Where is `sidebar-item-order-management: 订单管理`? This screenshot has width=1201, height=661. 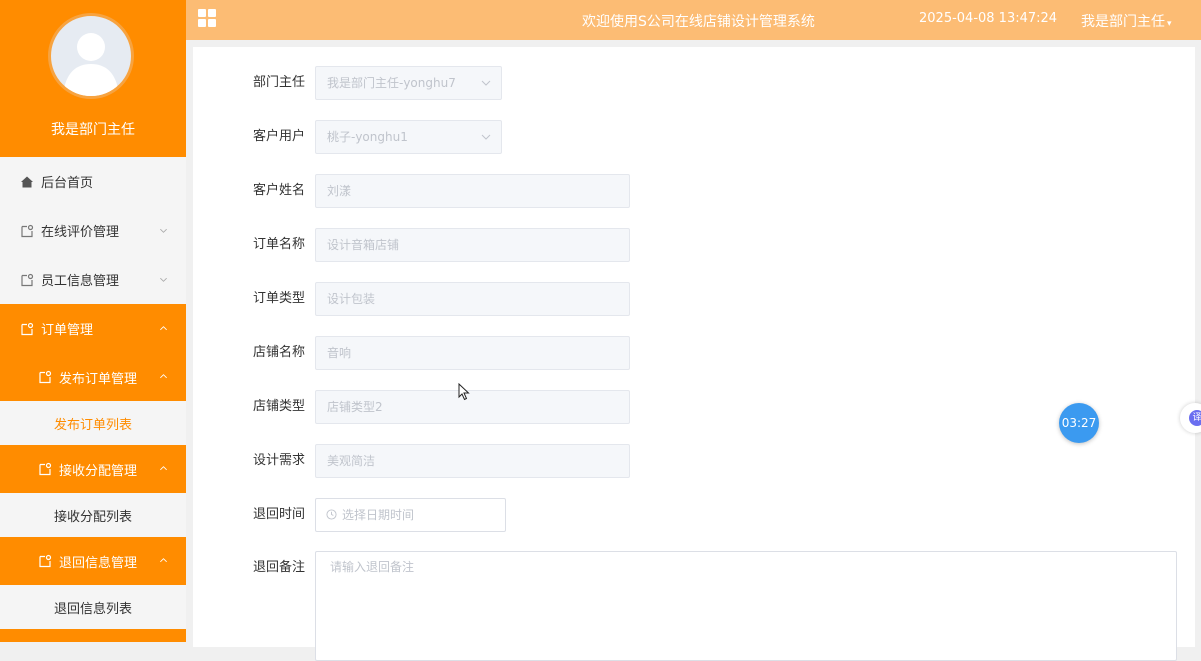
sidebar-item-order-management: 订单管理 is located at coordinates (93, 328).